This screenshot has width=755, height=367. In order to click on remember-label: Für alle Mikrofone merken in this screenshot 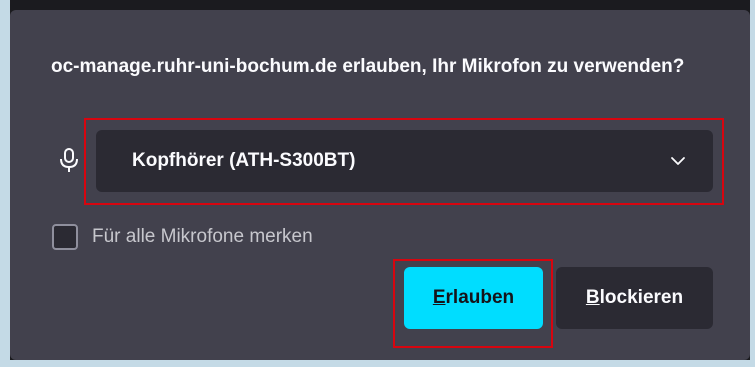, I will do `click(202, 236)`.